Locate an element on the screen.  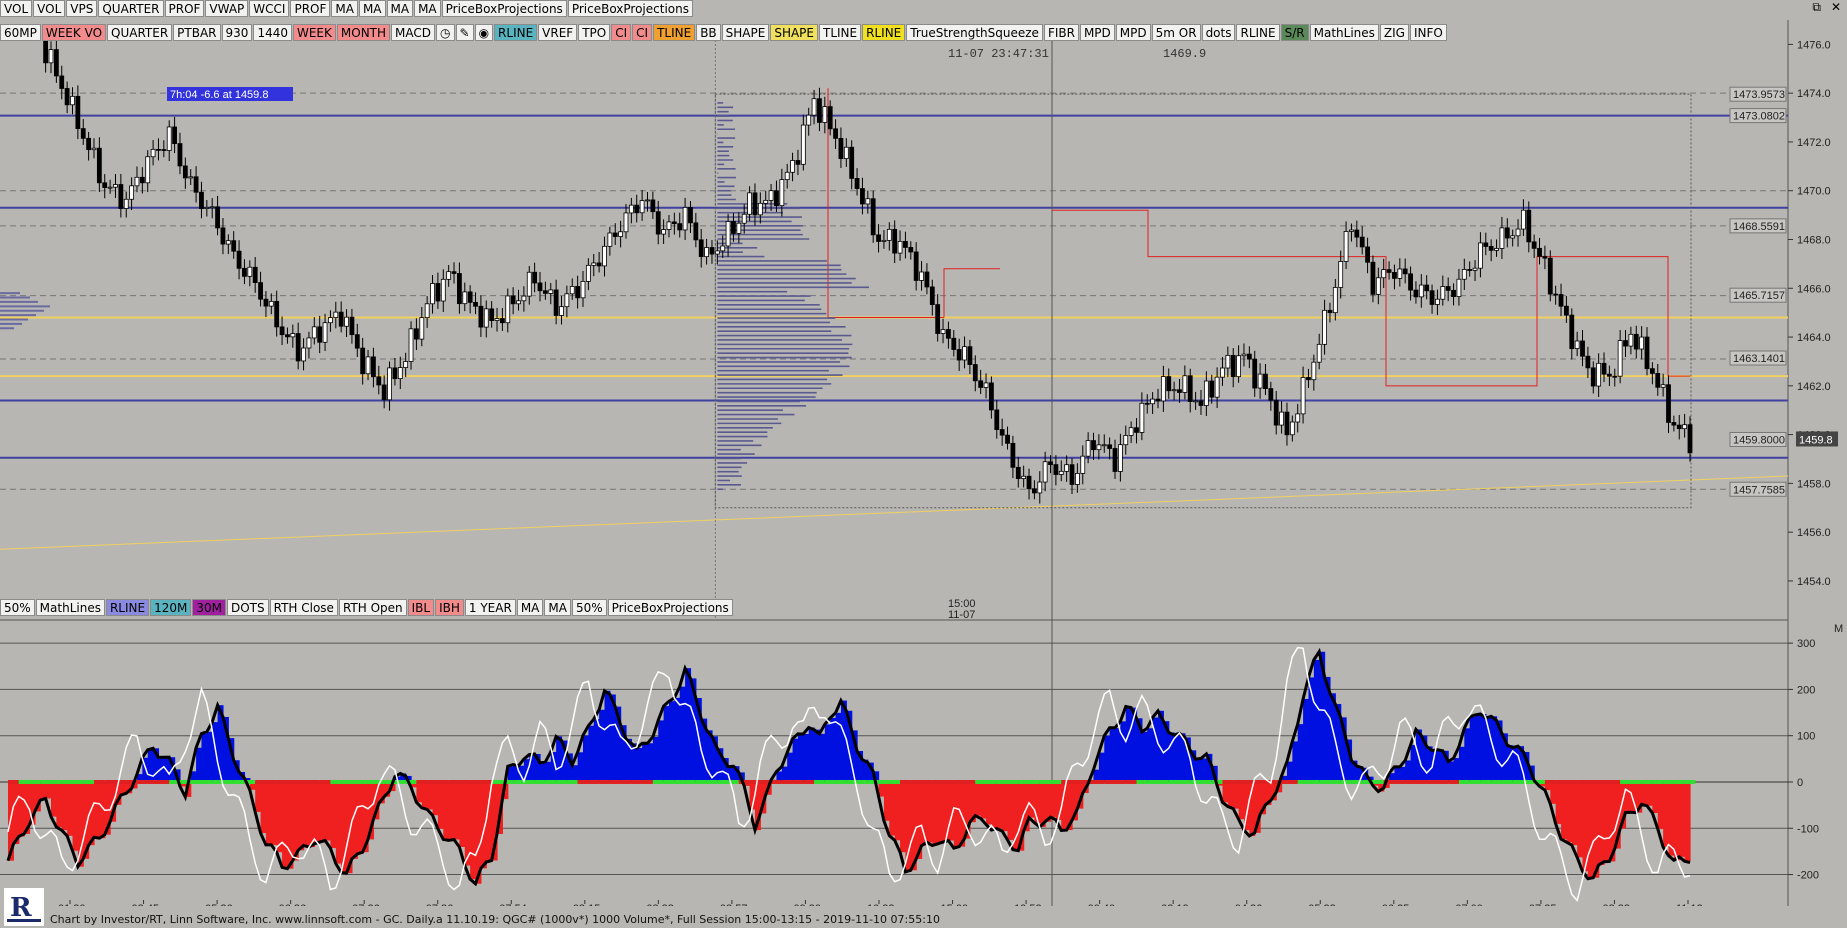
second-button-25: MPD is located at coordinates (1097, 32).